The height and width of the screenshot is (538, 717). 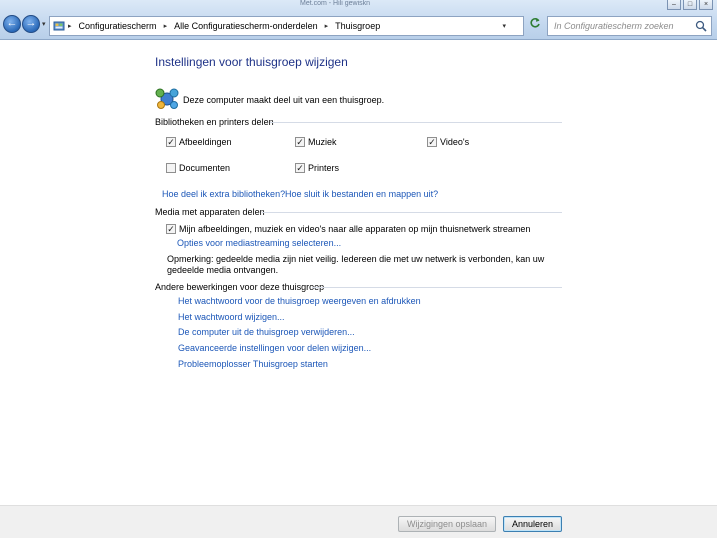 What do you see at coordinates (171, 168) in the screenshot?
I see `checkbox-empty` at bounding box center [171, 168].